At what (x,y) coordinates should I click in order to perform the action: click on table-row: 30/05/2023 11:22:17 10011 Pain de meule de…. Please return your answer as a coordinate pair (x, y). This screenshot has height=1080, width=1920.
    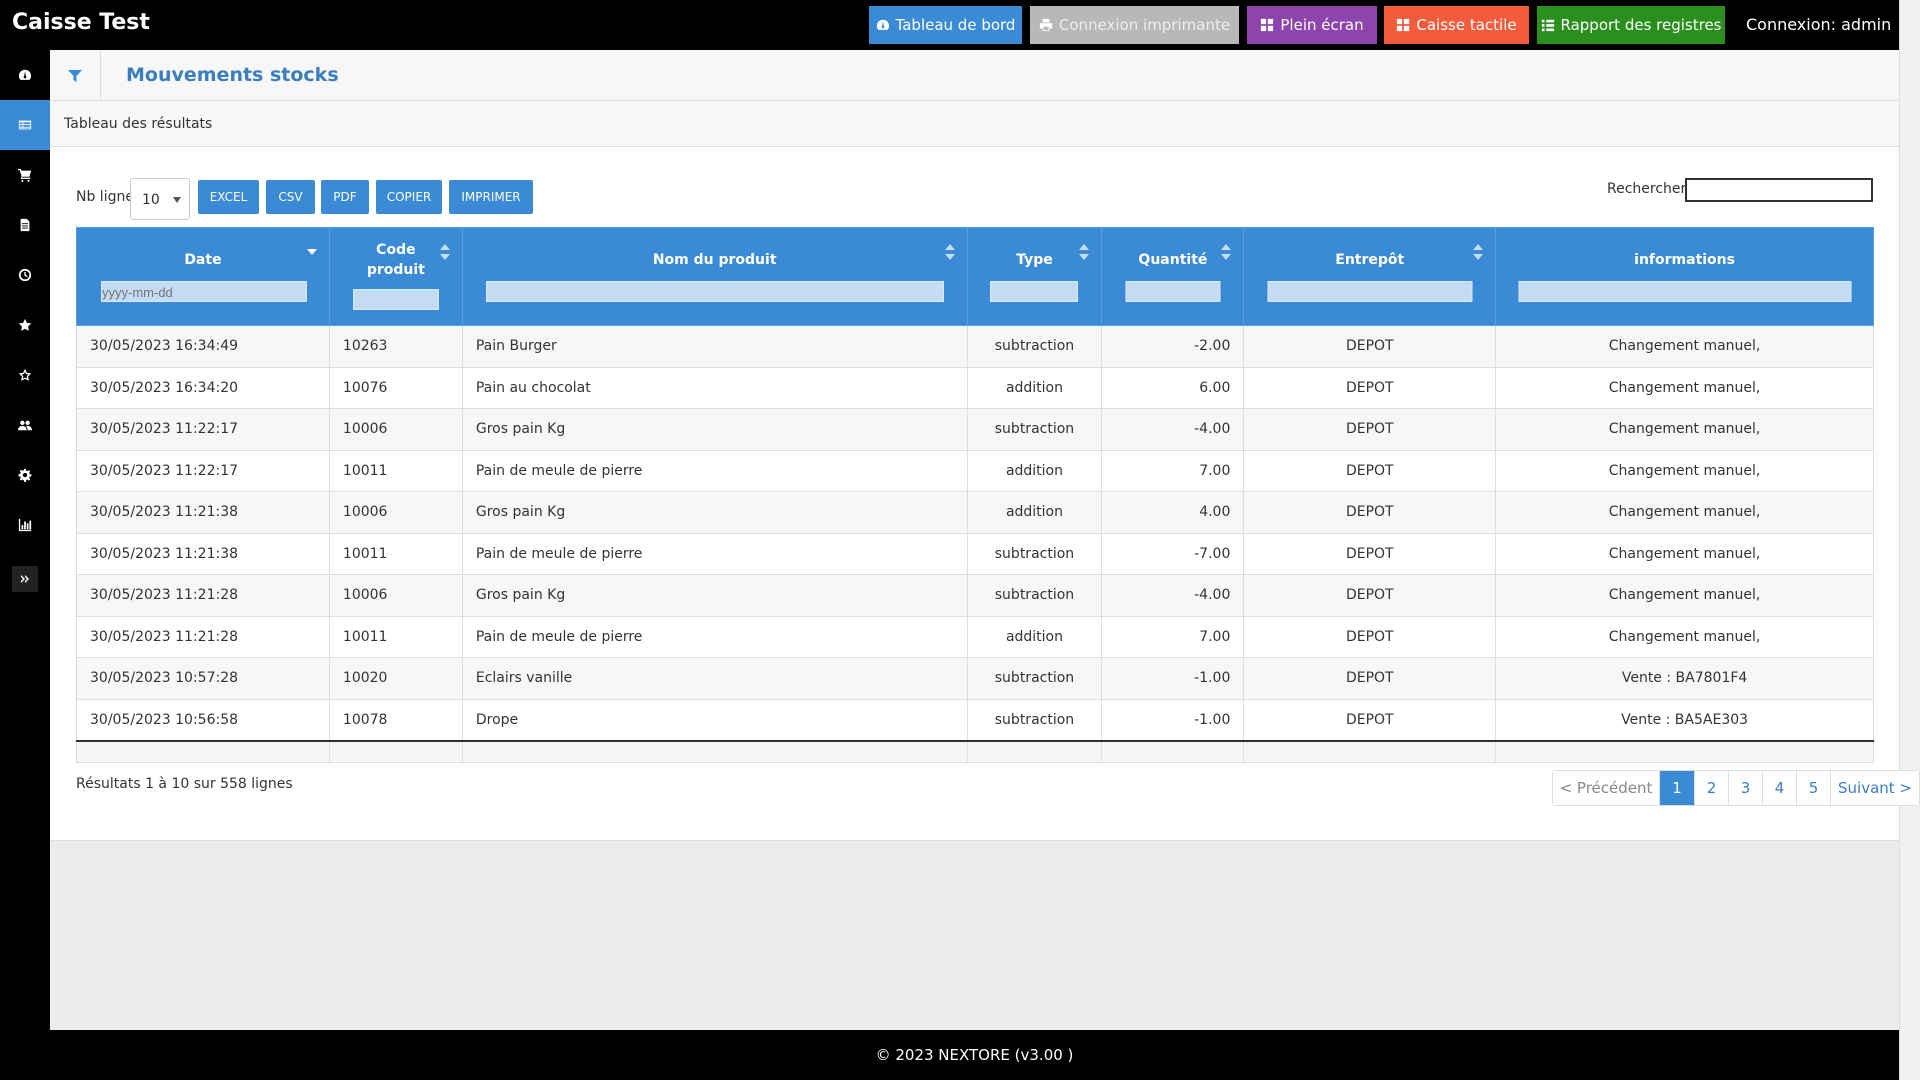
    Looking at the image, I should click on (975, 470).